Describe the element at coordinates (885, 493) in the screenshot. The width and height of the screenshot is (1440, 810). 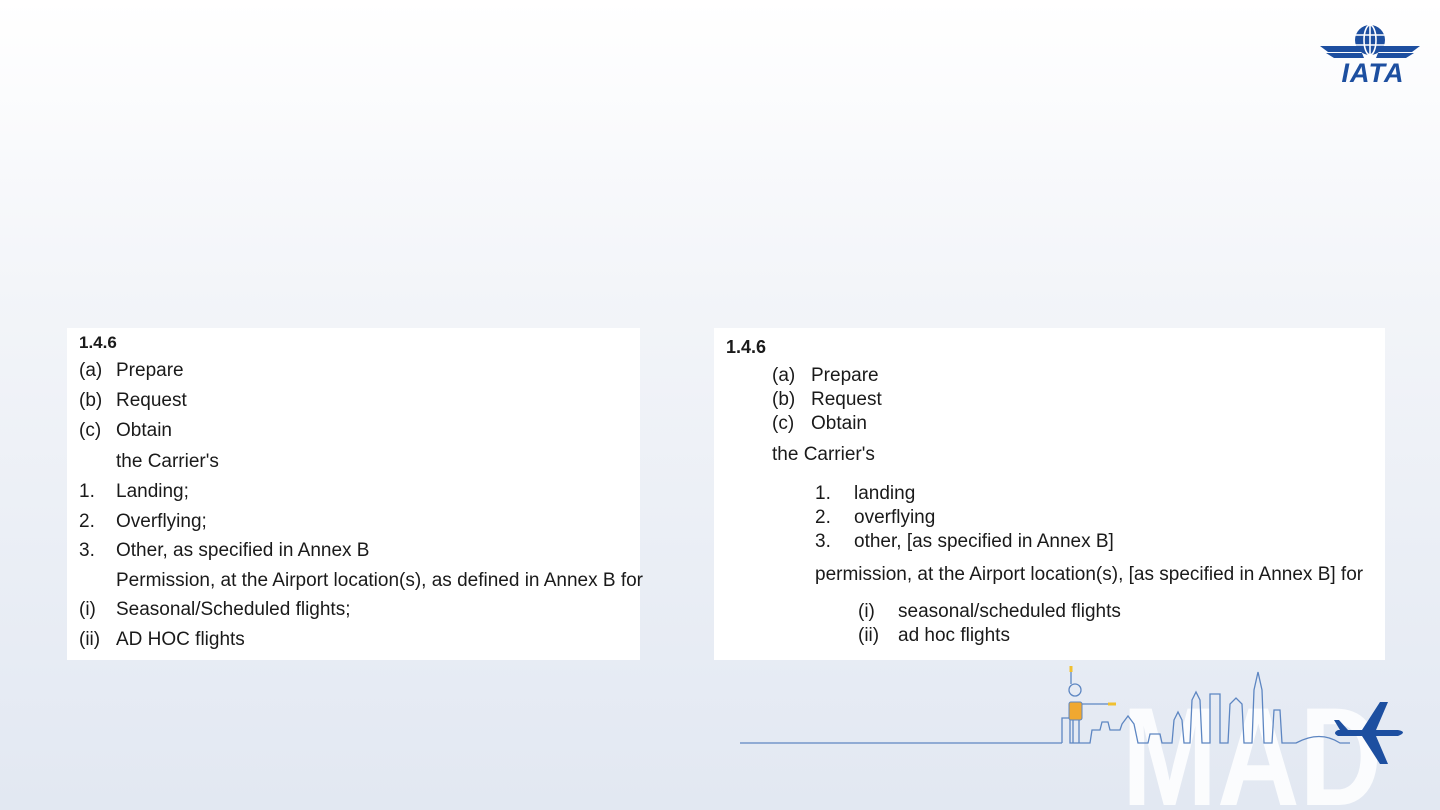
I see `permission-text: landing` at that location.